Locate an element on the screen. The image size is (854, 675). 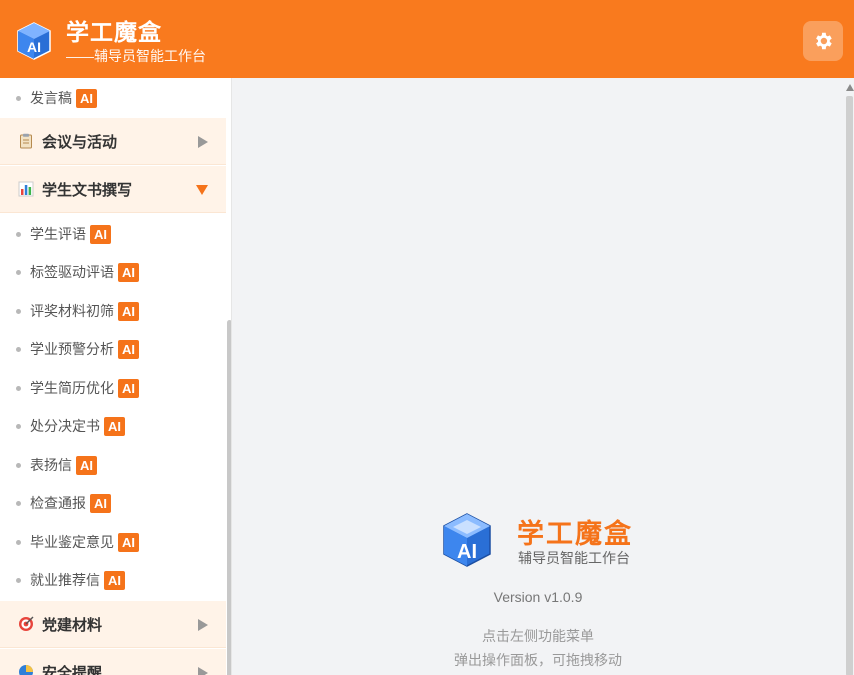
sidebar-item-label: 评奖材料初筛 is located at coordinates (72, 311).